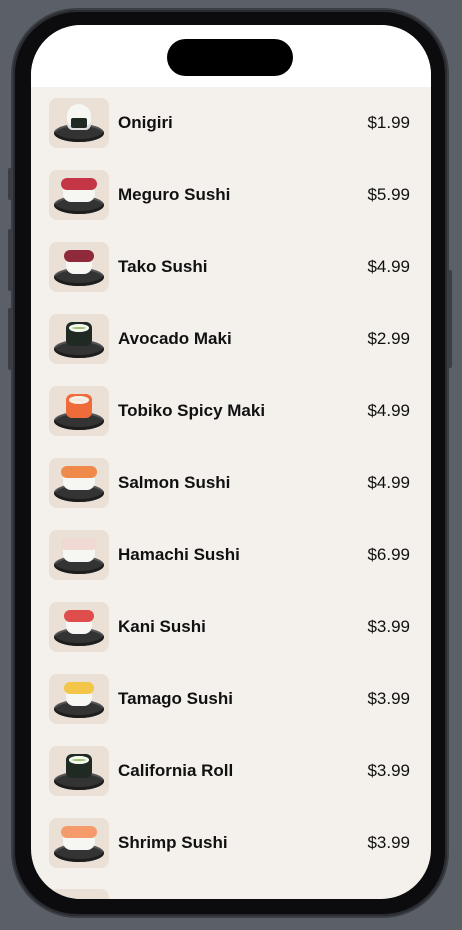 The height and width of the screenshot is (930, 462). Describe the element at coordinates (79, 339) in the screenshot. I see `avocado-maki-icon` at that location.